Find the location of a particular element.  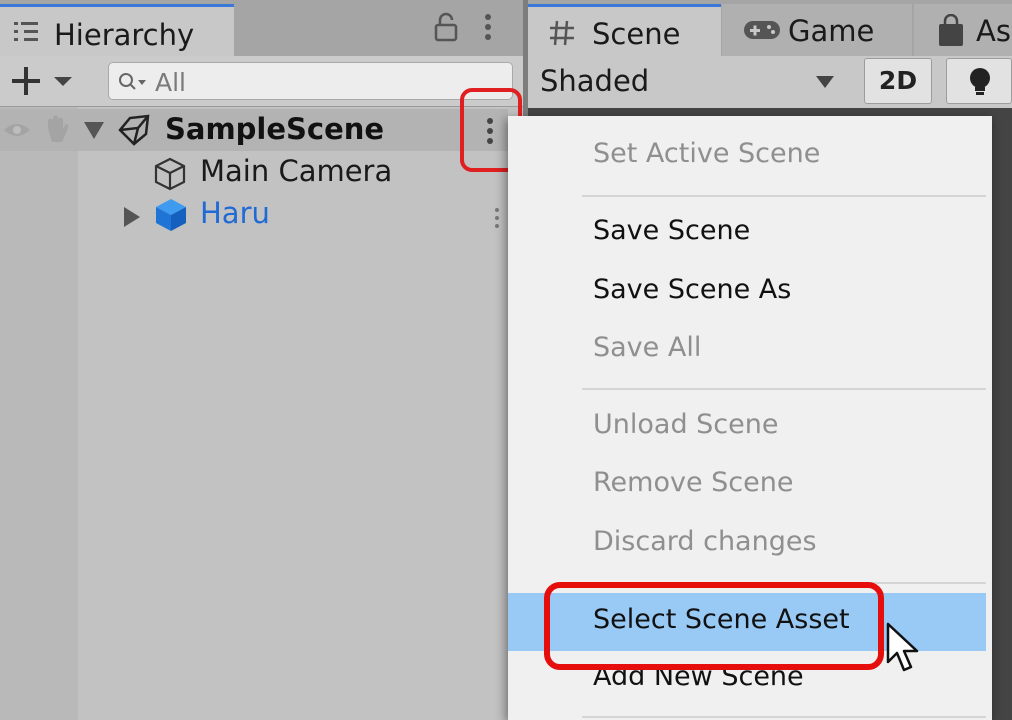

menu-item-label: Save Scene is located at coordinates (672, 230).